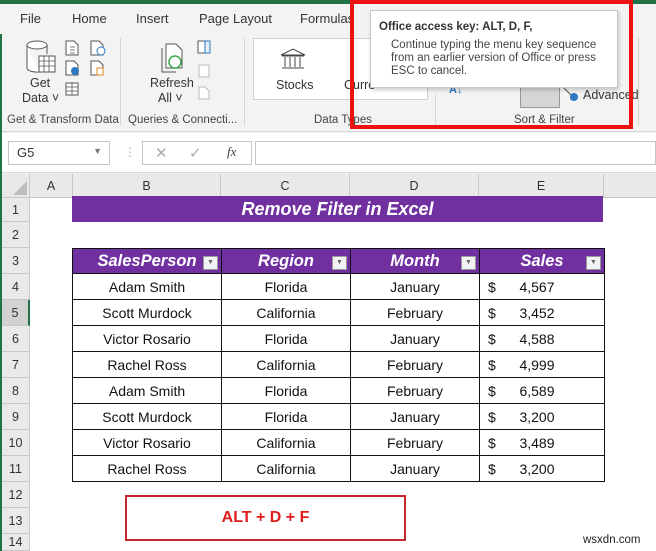 The width and height of the screenshot is (656, 551). I want to click on row-header-5: 5, so click(16, 313).